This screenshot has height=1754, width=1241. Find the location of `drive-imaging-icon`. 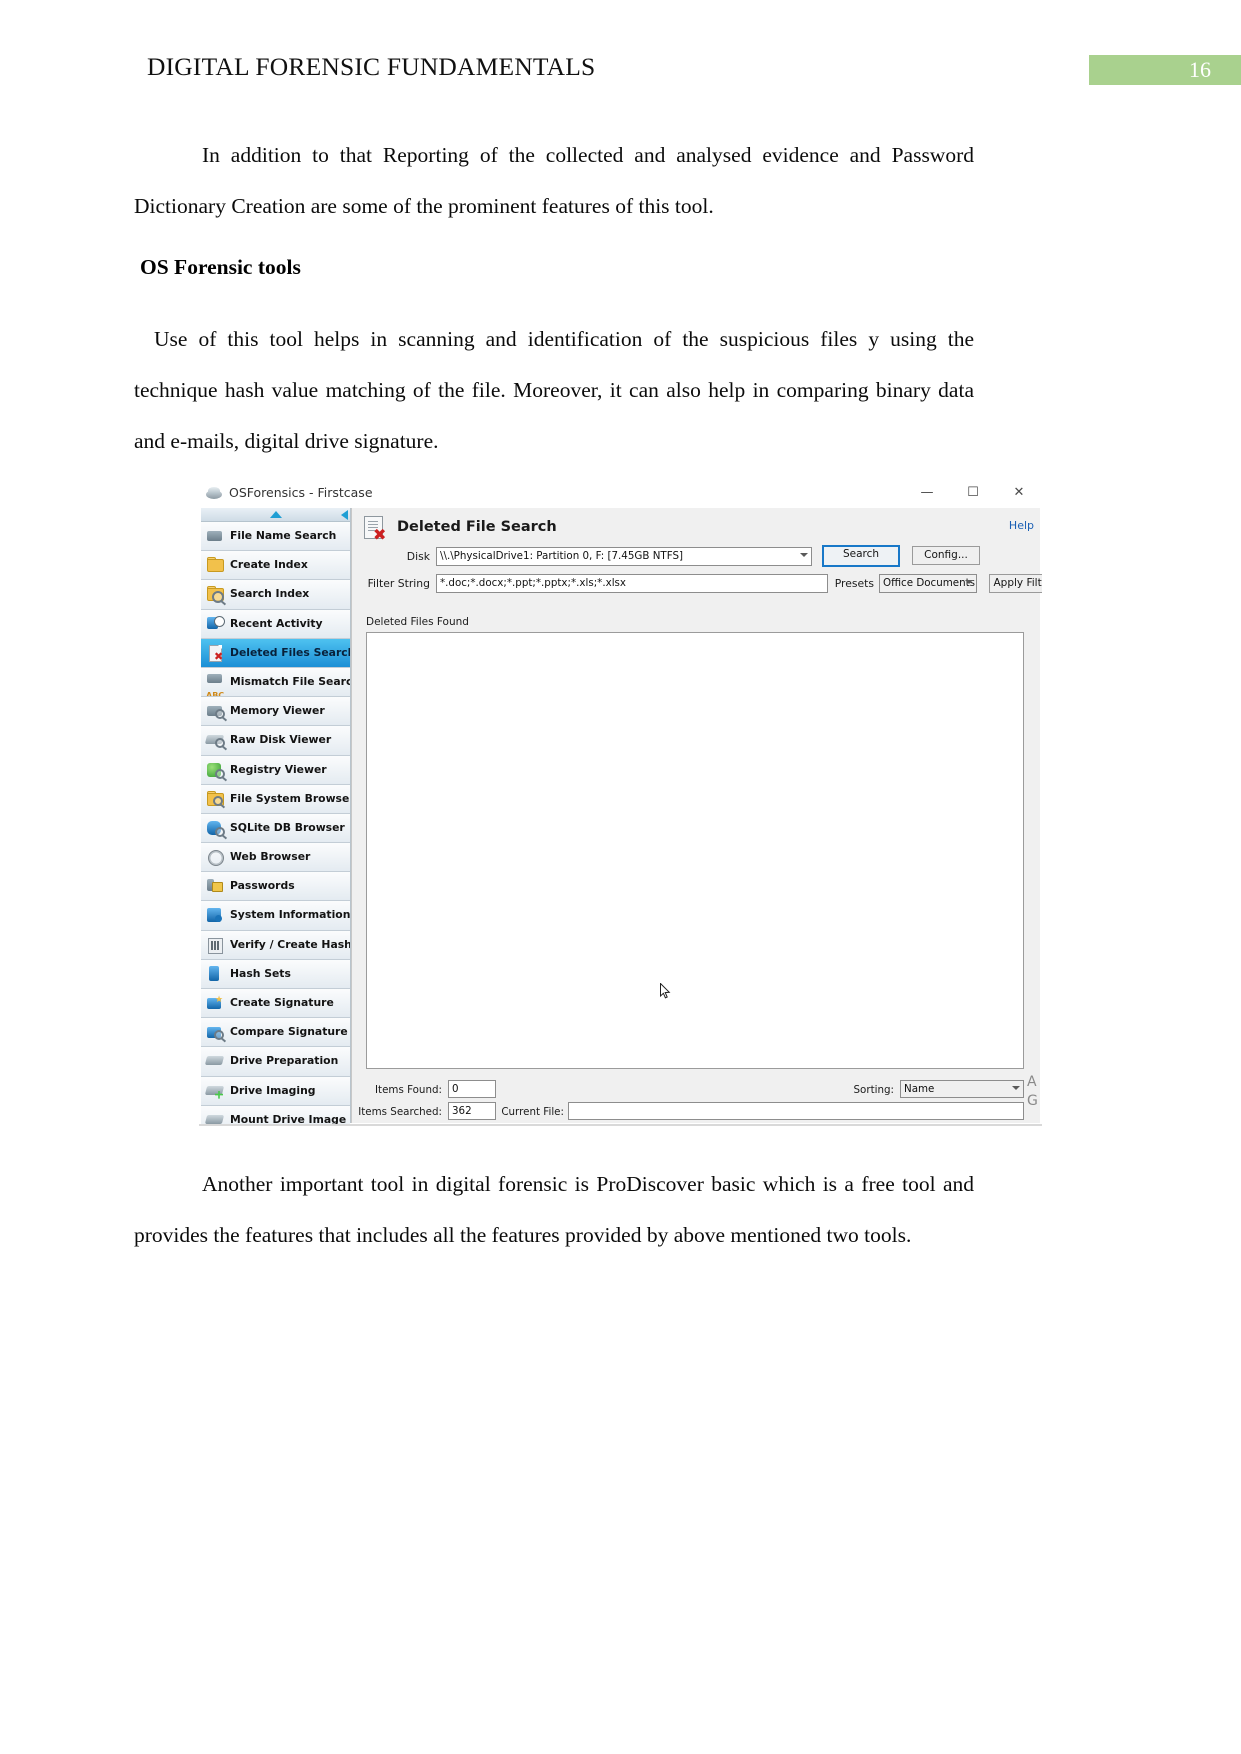

drive-imaging-icon is located at coordinates (214, 1091).